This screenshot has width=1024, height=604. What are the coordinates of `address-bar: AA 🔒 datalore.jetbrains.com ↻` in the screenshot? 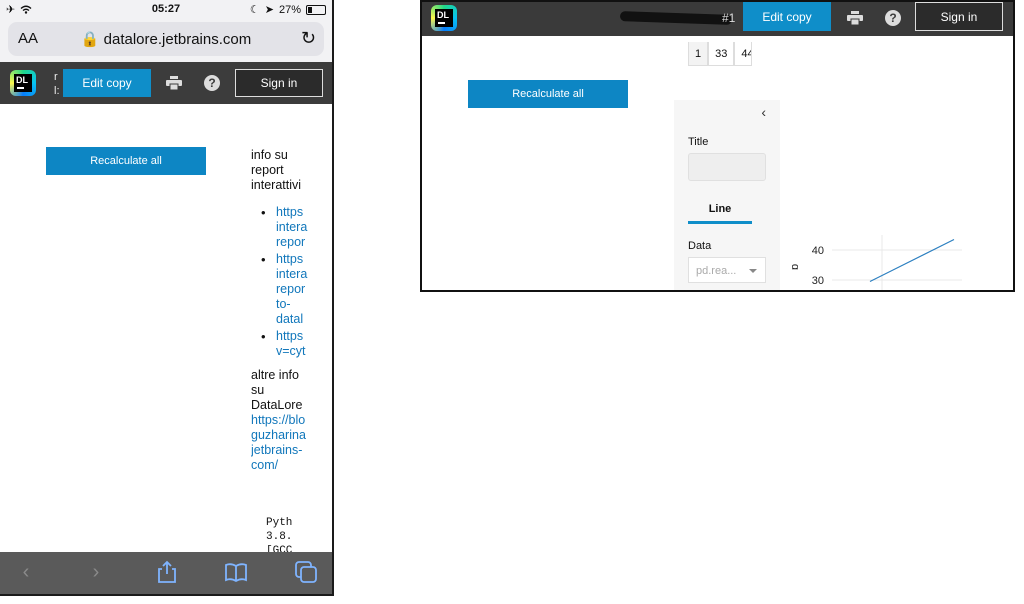 It's located at (166, 39).